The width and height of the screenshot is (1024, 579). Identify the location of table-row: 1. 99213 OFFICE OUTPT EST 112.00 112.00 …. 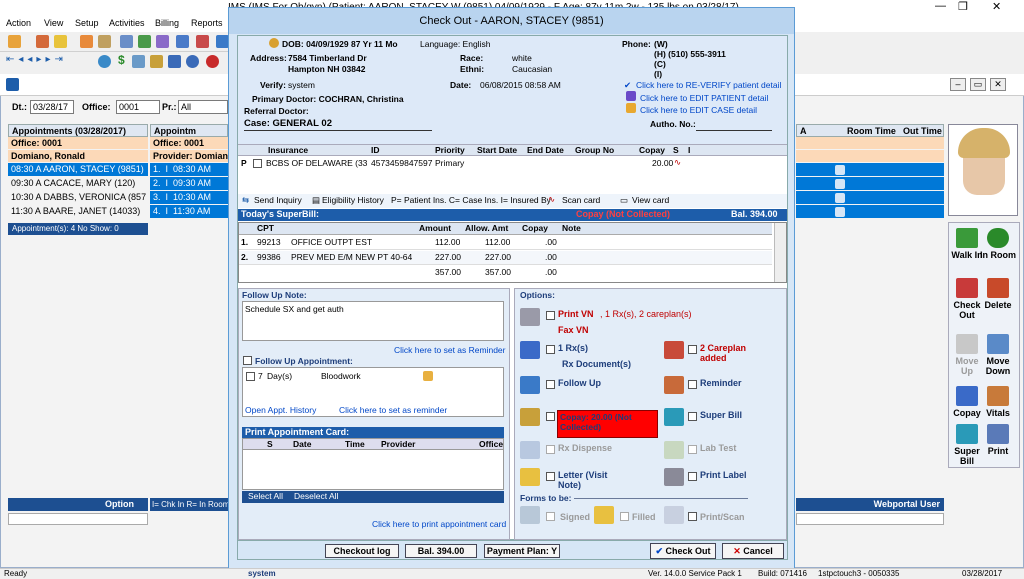
(505, 243).